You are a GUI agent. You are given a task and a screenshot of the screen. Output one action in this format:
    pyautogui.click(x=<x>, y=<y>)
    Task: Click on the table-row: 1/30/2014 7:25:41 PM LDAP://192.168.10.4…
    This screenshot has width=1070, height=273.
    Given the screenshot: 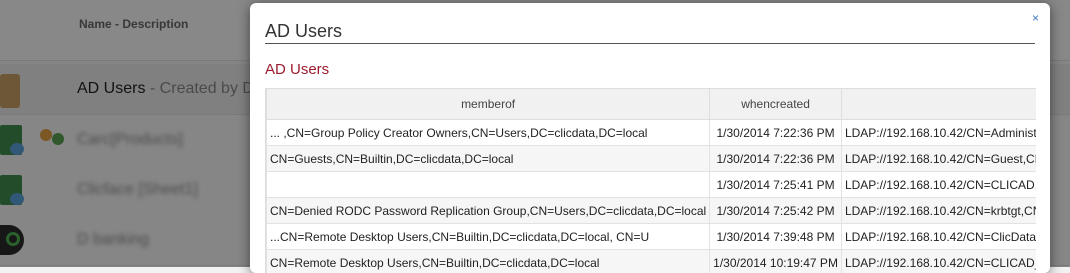 What is the action you would take?
    pyautogui.click(x=652, y=185)
    